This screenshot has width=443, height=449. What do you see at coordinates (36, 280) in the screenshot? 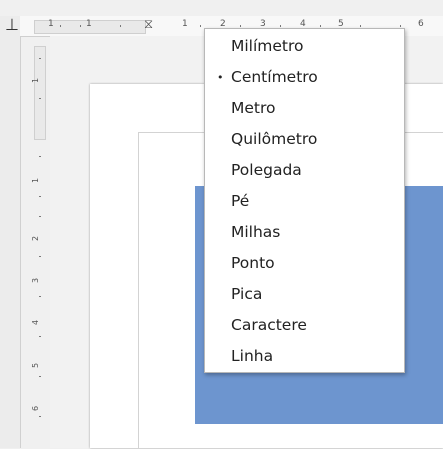
I see `ruler-number: 3` at bounding box center [36, 280].